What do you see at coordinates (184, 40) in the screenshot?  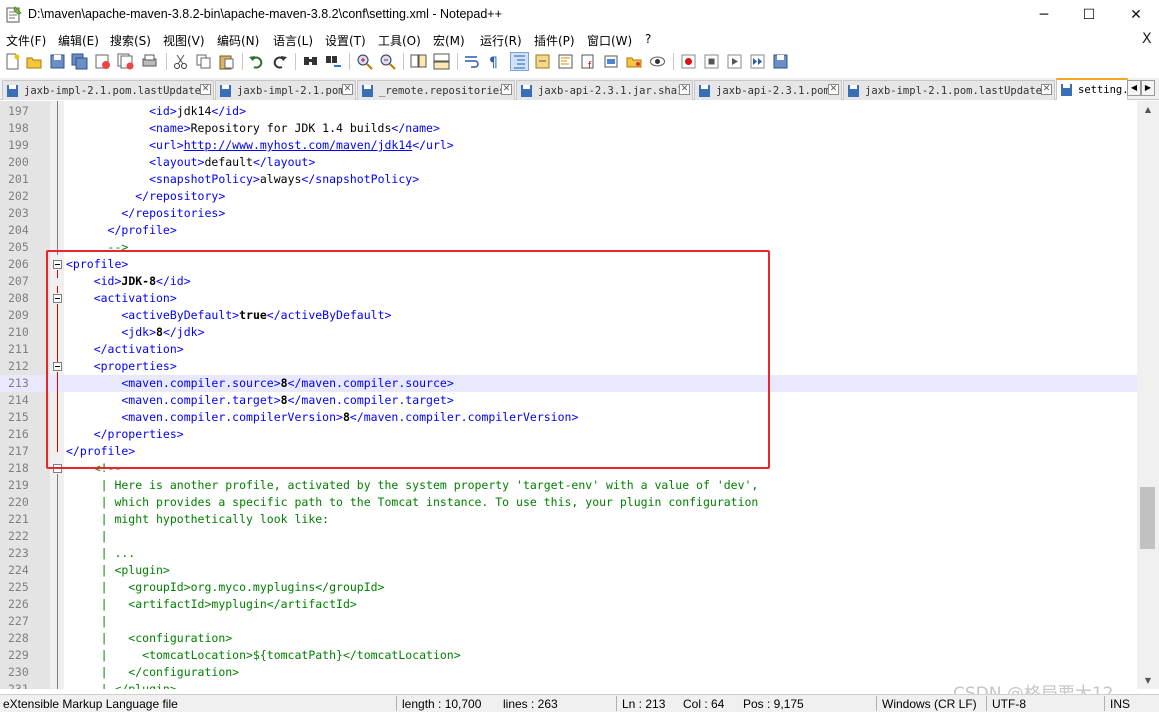 I see `menu-view: 视图(V)` at bounding box center [184, 40].